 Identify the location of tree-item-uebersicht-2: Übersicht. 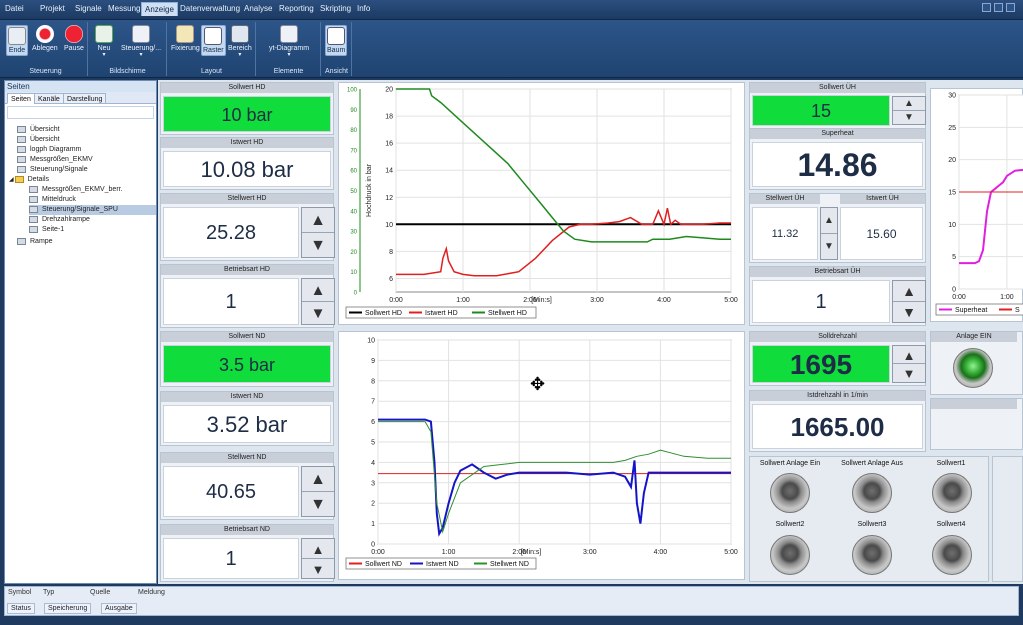
(38, 140).